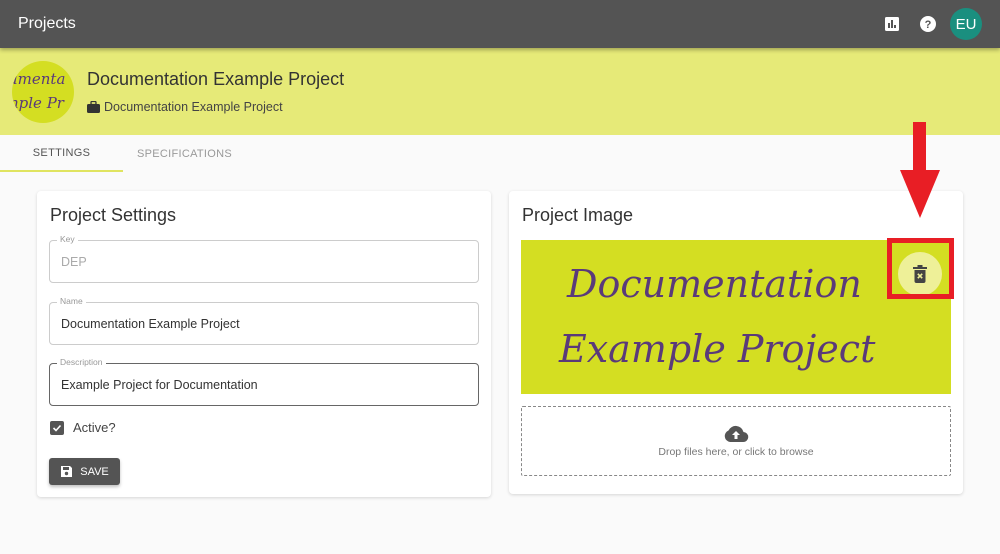 The image size is (1000, 554). I want to click on active-checkbox-row: Active?, so click(83, 427).